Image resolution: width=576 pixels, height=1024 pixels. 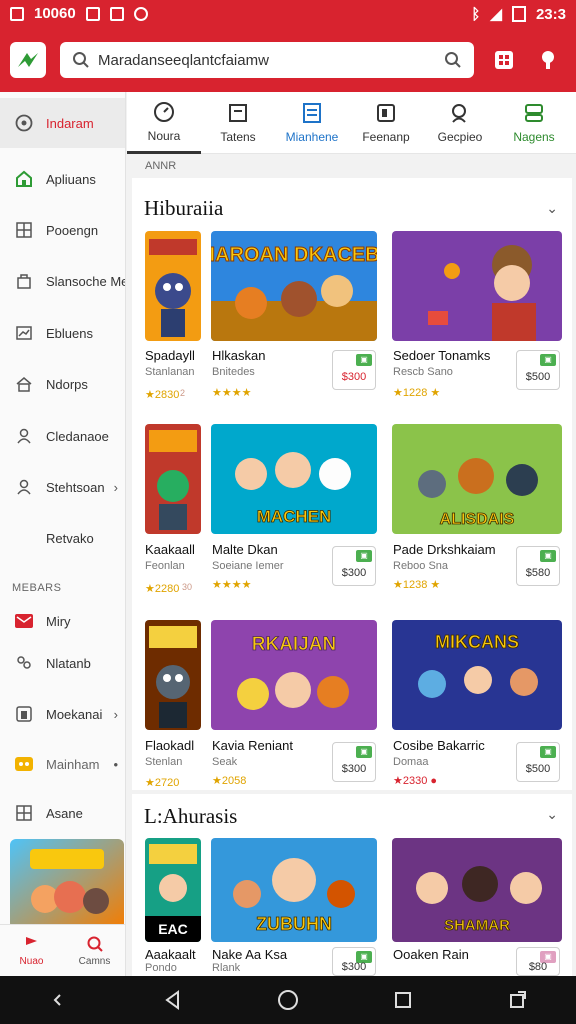 What do you see at coordinates (476, 14) in the screenshot?
I see `bluetooth-icon: ᛒ` at bounding box center [476, 14].